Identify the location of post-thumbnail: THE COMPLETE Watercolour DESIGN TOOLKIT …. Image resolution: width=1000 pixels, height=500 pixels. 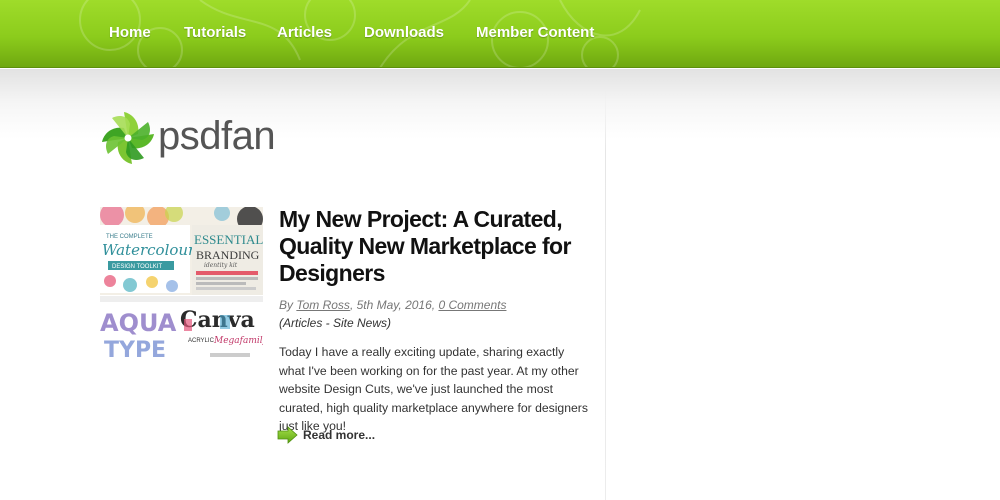
(181, 287).